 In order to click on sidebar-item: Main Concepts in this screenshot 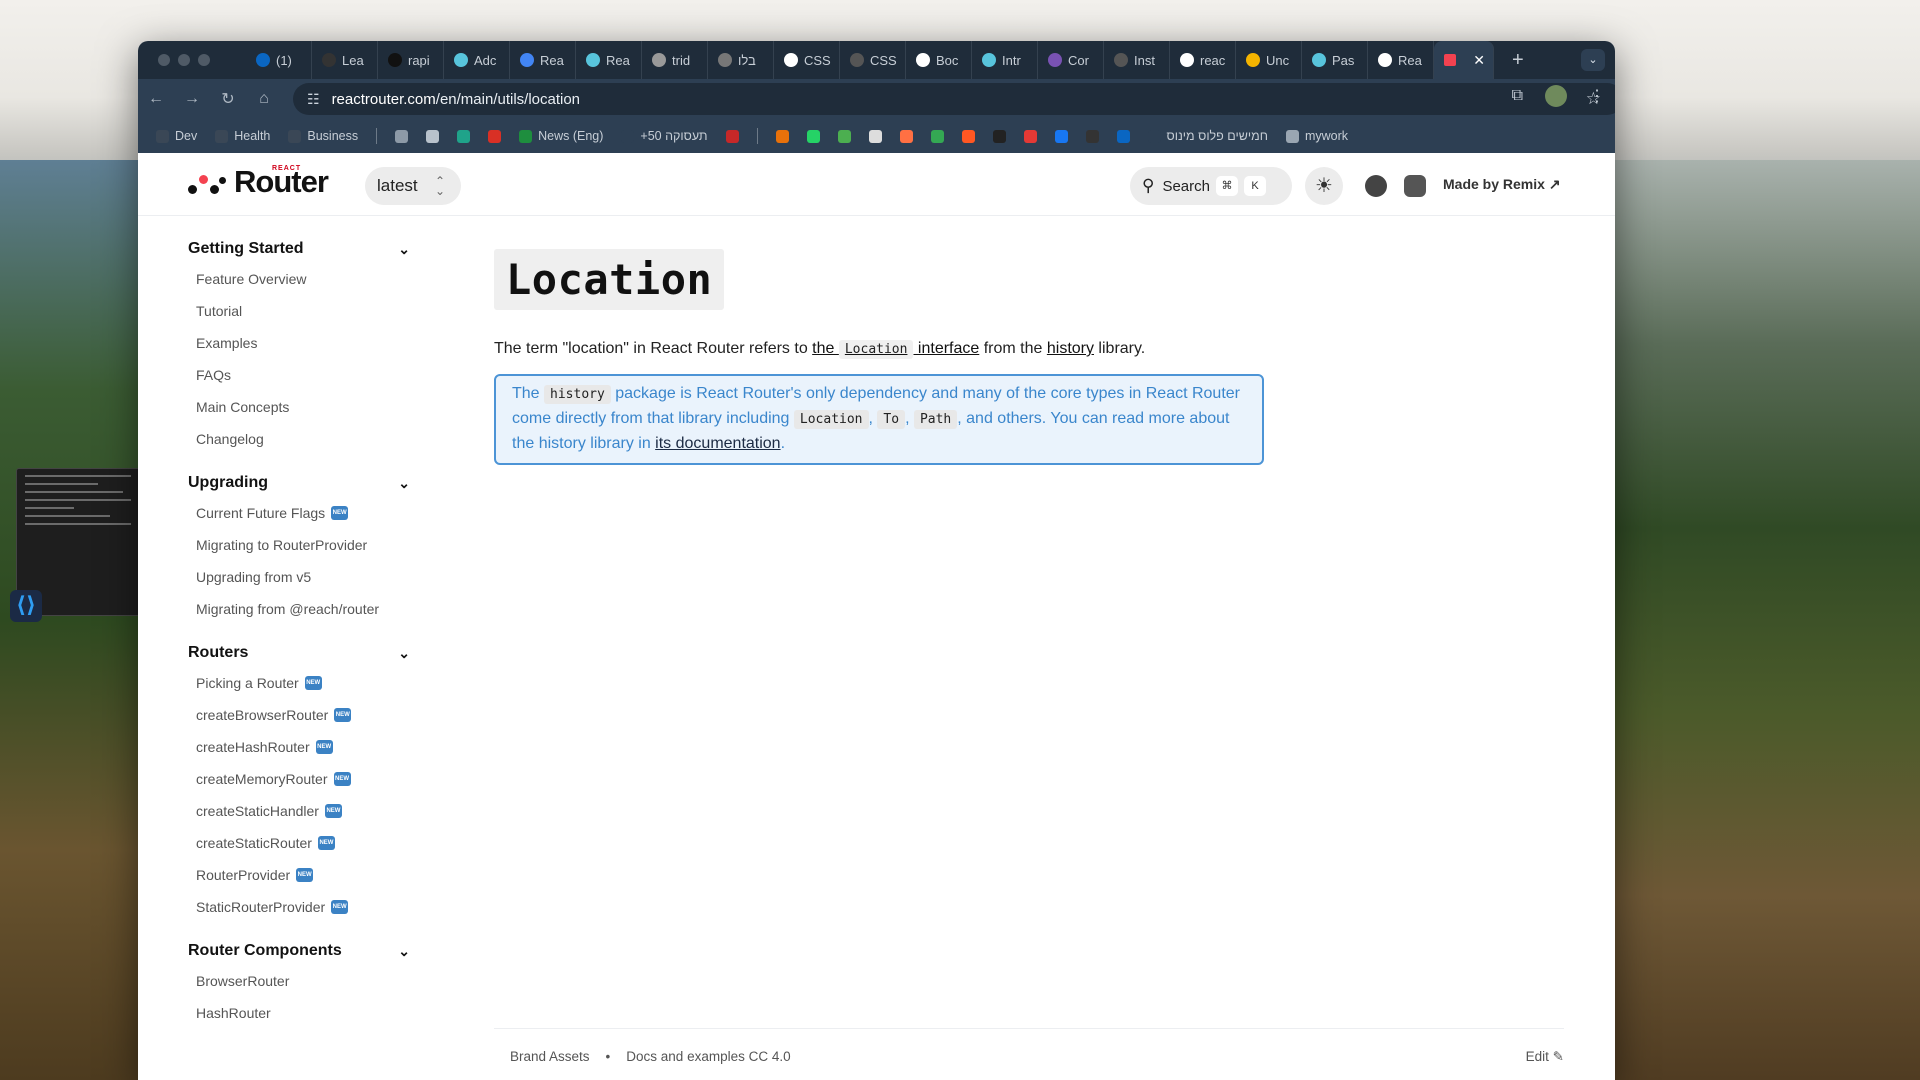, I will do `click(303, 407)`.